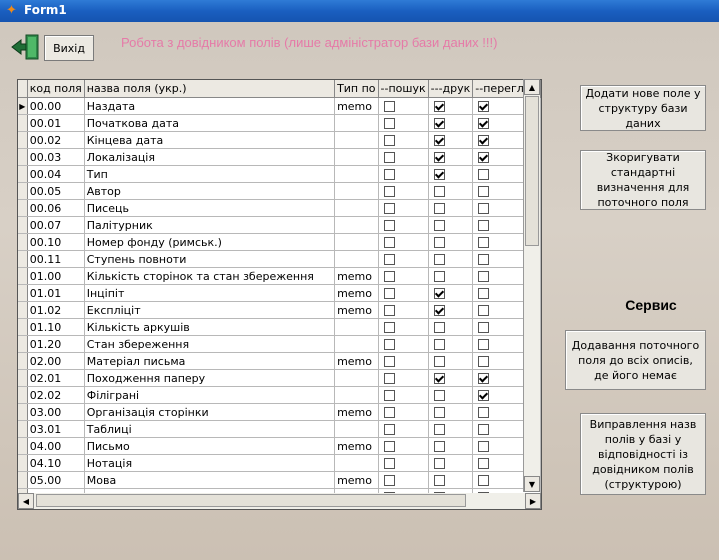 This screenshot has height=560, width=719. Describe the element at coordinates (210, 157) in the screenshot. I see `field-name-cell: Локалізація` at that location.